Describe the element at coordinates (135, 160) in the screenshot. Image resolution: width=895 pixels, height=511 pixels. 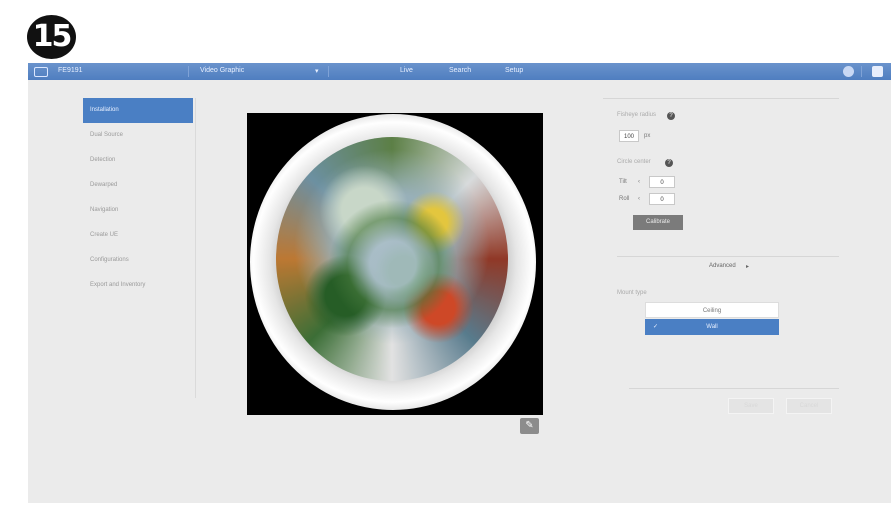
I see `sidebar-item-detection: Detection` at that location.